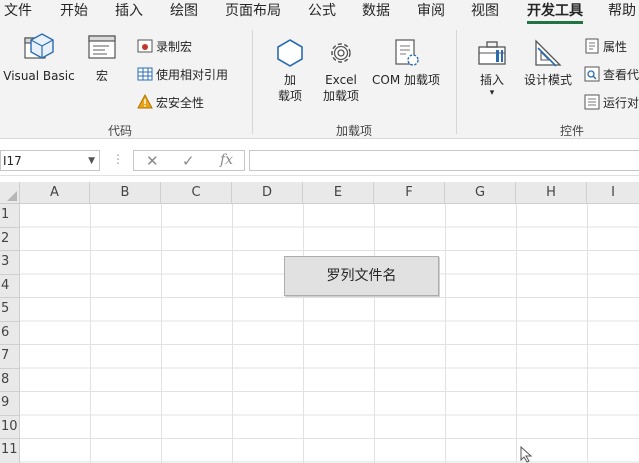  I want to click on cancel-icon: ✕, so click(152, 161).